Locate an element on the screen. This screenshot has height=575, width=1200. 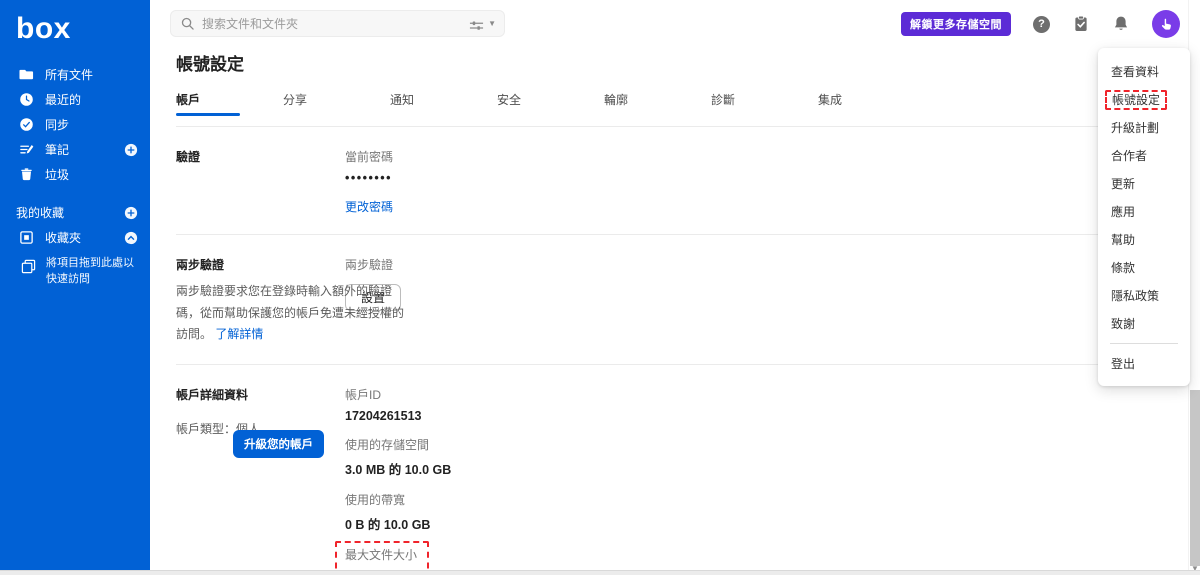
stacked-squares-icon is located at coordinates (28, 266).